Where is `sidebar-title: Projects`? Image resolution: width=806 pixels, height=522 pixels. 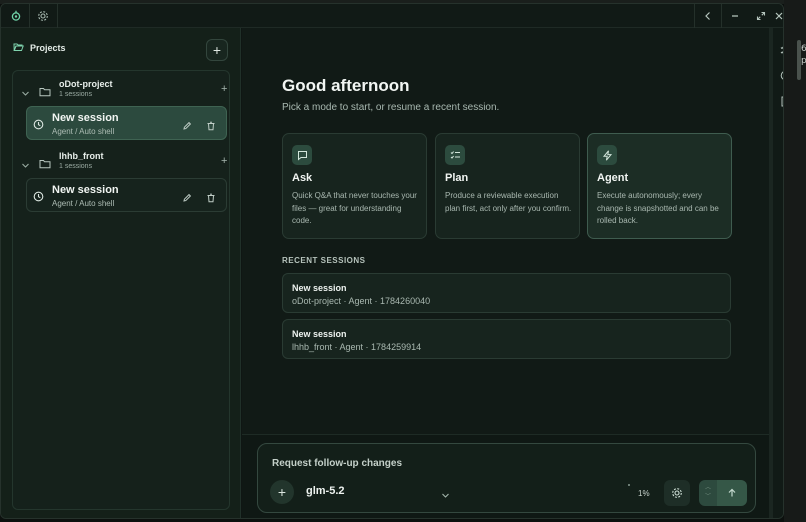
sidebar-title: Projects is located at coordinates (48, 48).